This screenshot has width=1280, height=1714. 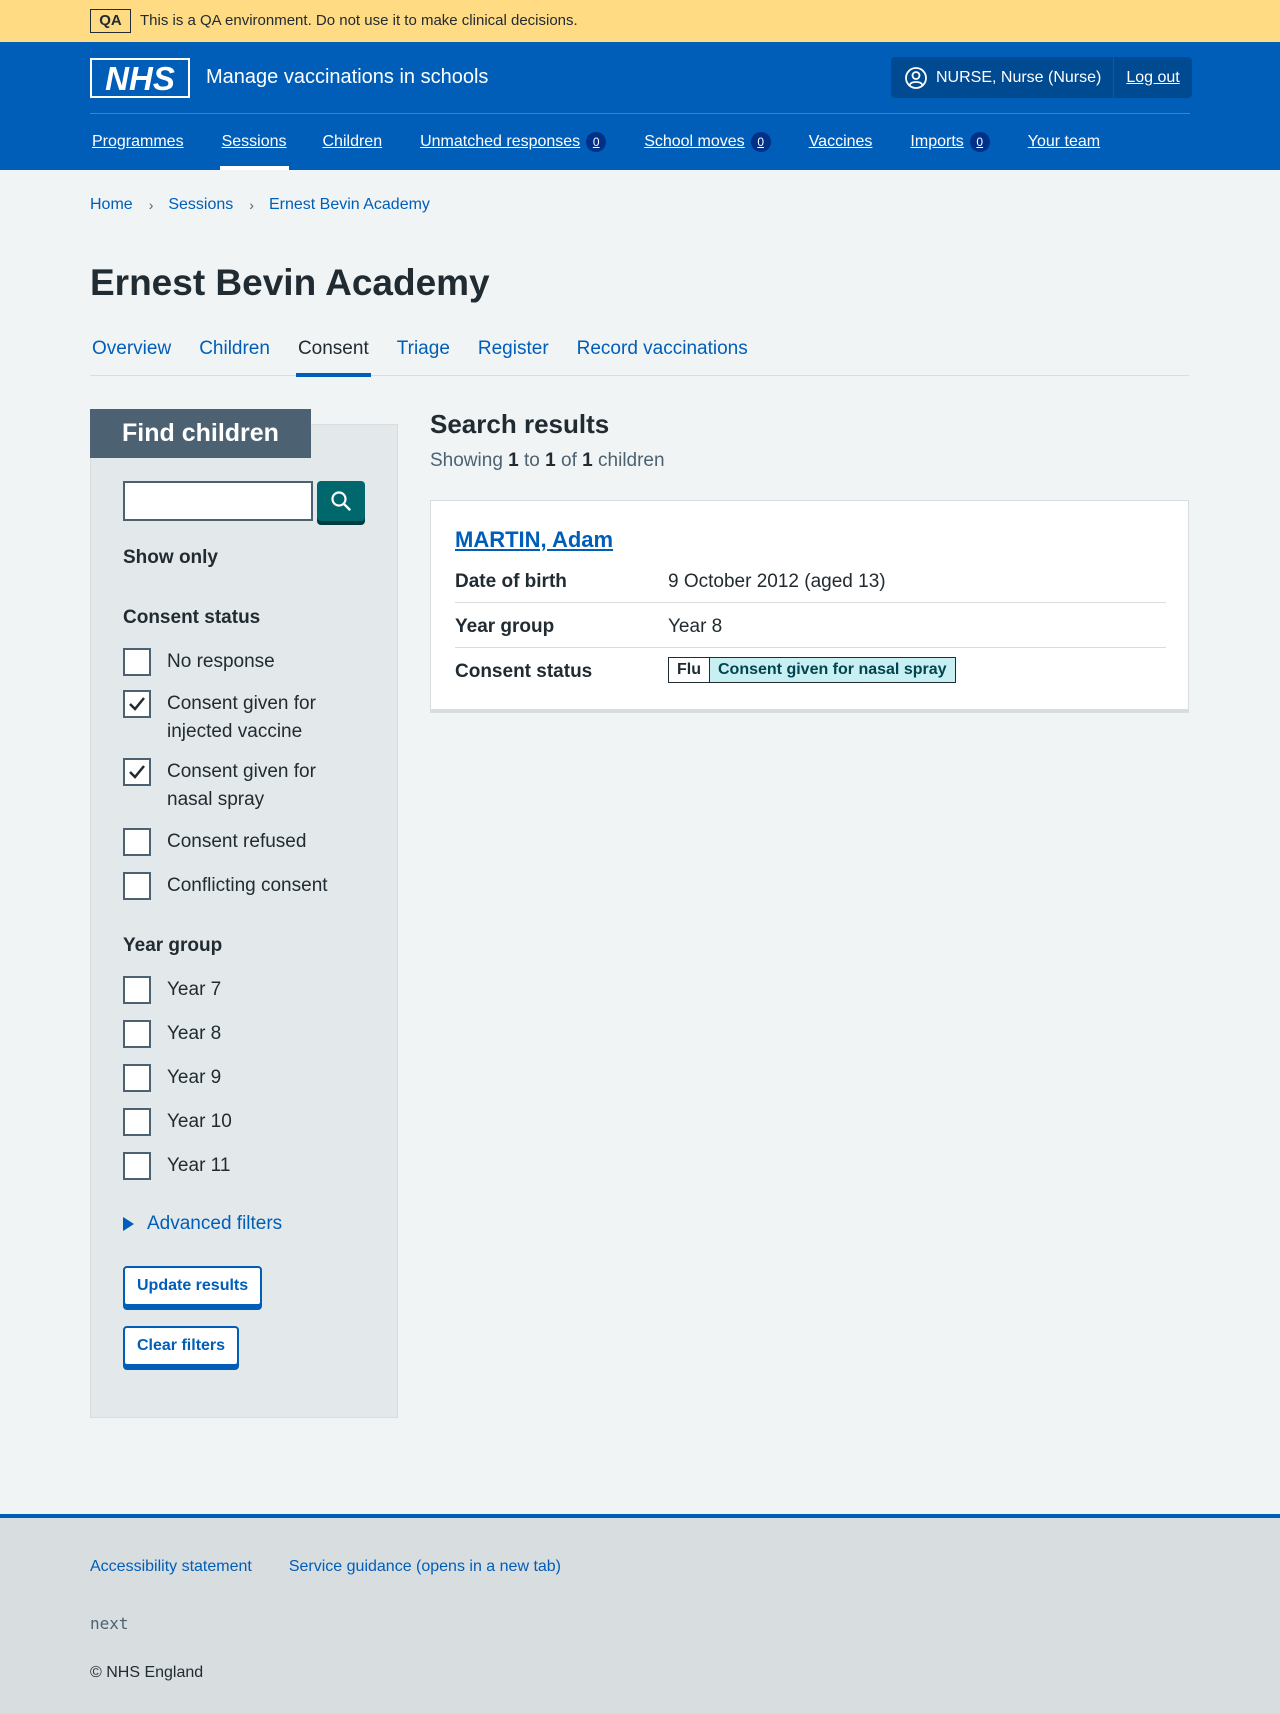 What do you see at coordinates (353, 142) in the screenshot?
I see `nav-children: Children` at bounding box center [353, 142].